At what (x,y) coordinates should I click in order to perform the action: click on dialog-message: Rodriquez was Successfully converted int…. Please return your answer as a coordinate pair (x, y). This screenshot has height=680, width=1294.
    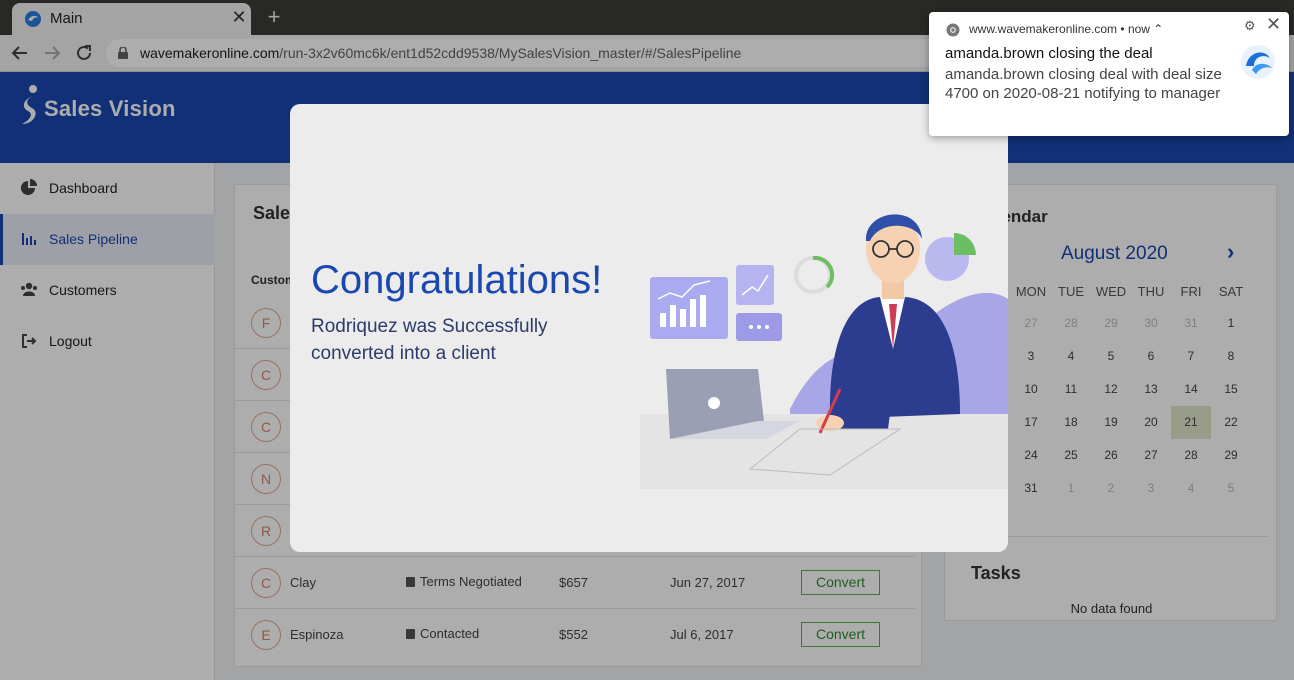
    Looking at the image, I should click on (429, 340).